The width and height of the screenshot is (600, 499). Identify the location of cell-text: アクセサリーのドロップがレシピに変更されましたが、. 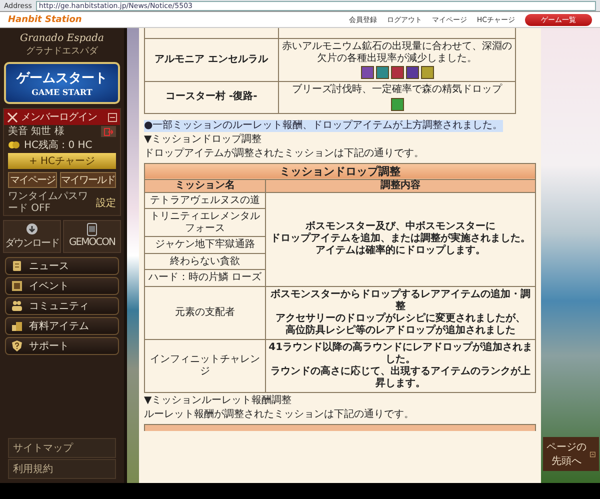
(400, 318).